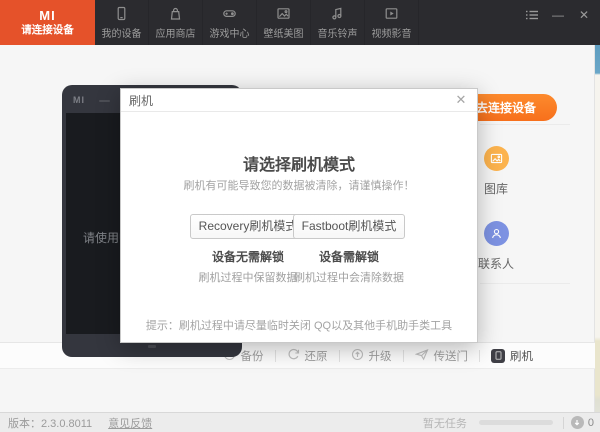  I want to click on tab-video: 视频影音, so click(392, 22).